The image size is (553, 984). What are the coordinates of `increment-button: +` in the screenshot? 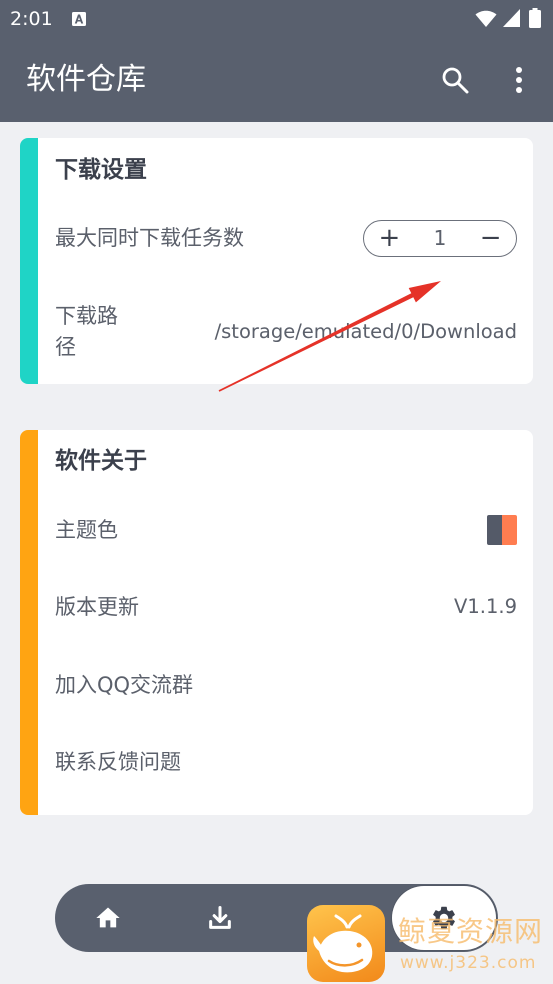 It's located at (389, 238).